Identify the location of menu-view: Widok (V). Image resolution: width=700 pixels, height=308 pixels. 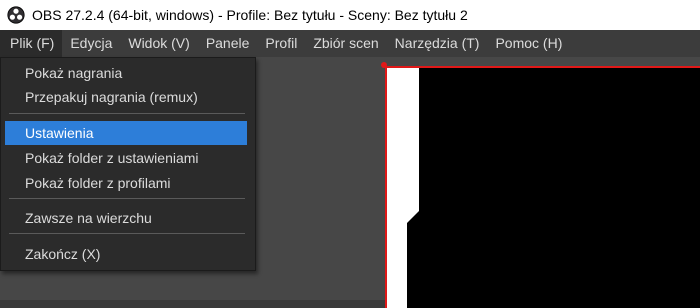
(158, 43).